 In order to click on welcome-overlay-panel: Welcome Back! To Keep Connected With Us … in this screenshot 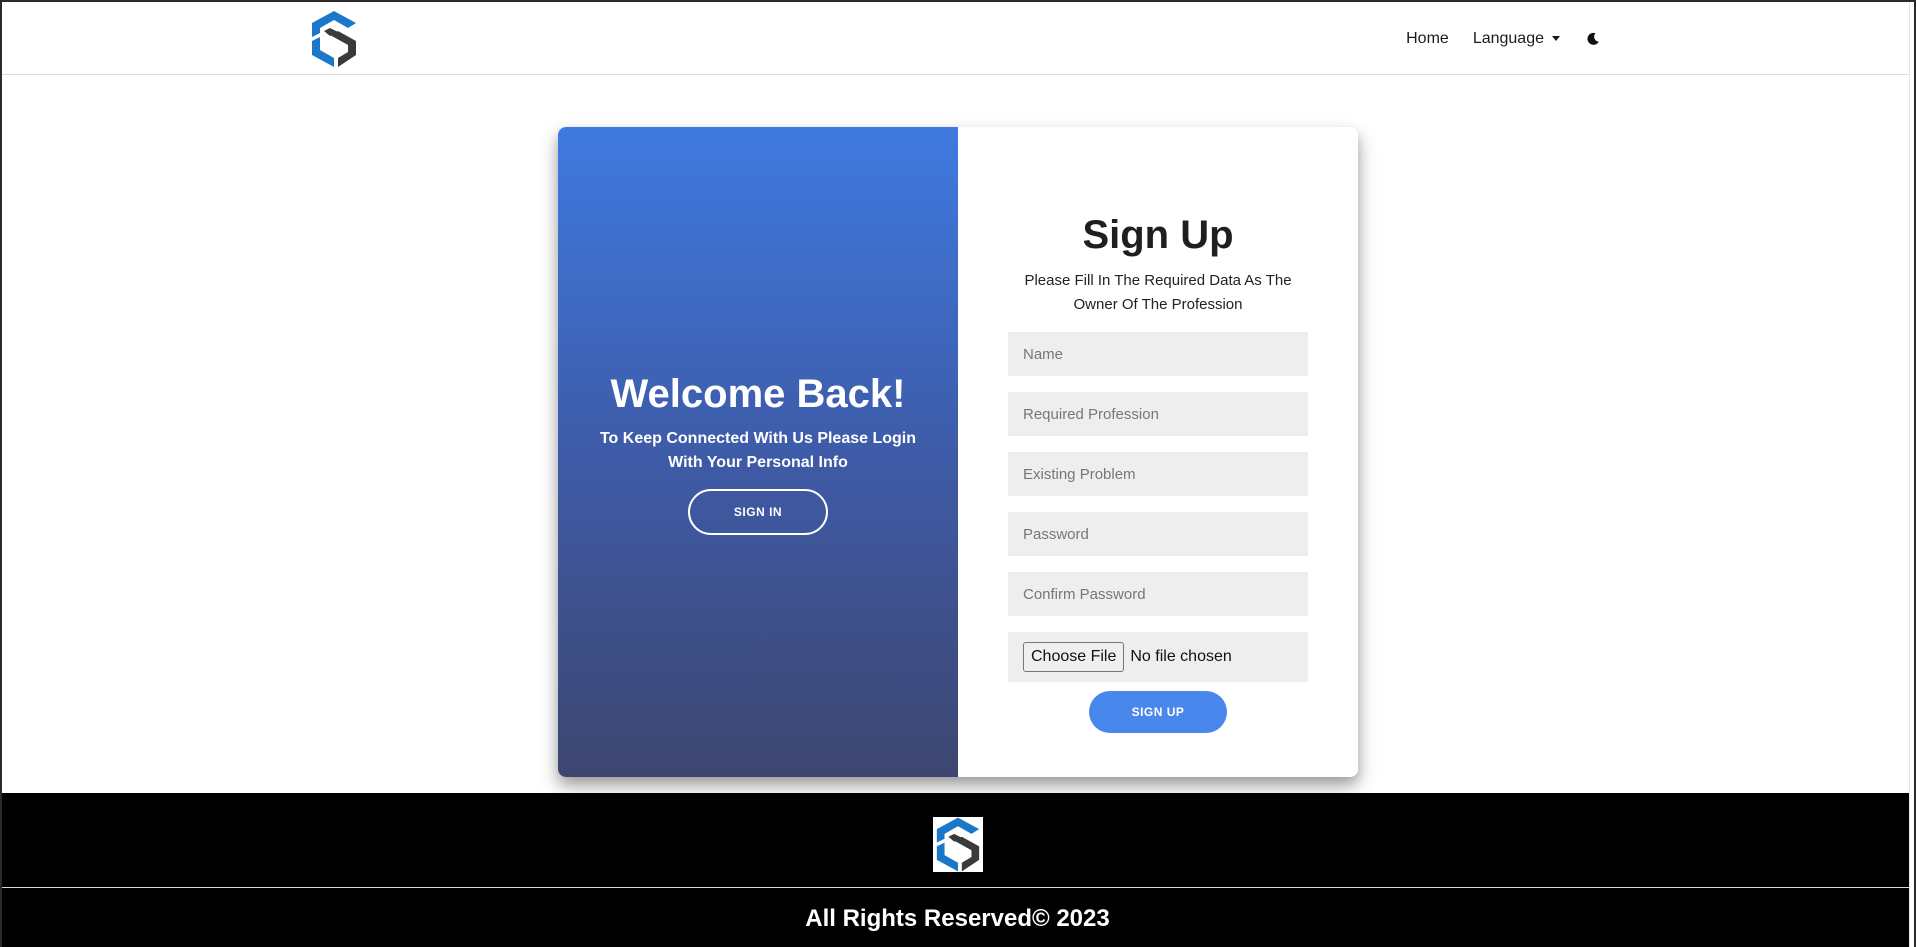, I will do `click(758, 452)`.